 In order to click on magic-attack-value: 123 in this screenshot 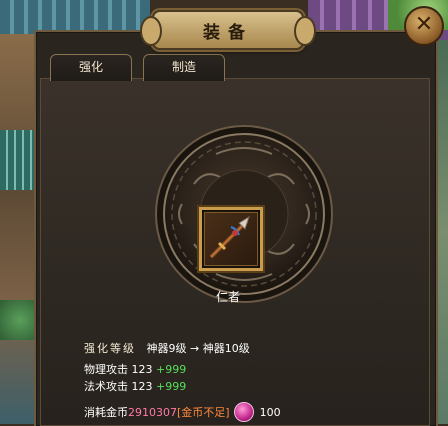, I will do `click(142, 386)`.